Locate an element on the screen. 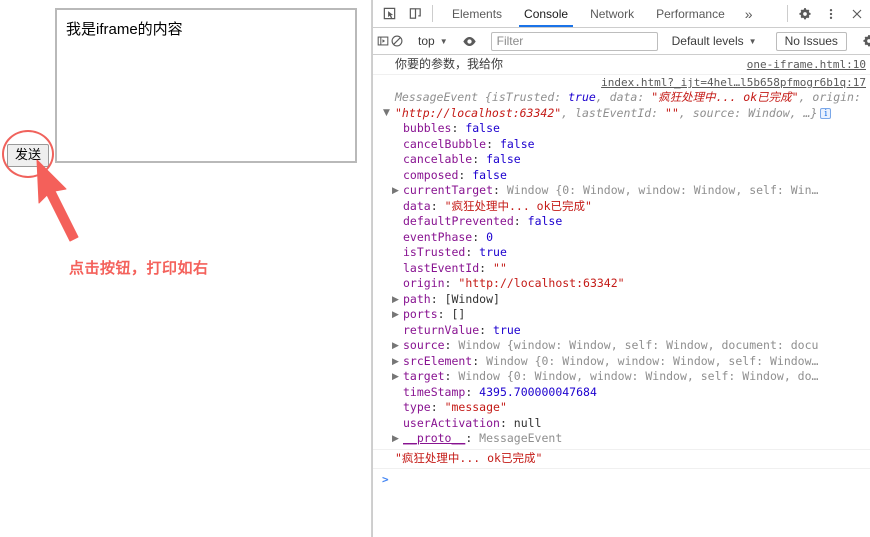  toolbar-separator-right is located at coordinates (787, 13).